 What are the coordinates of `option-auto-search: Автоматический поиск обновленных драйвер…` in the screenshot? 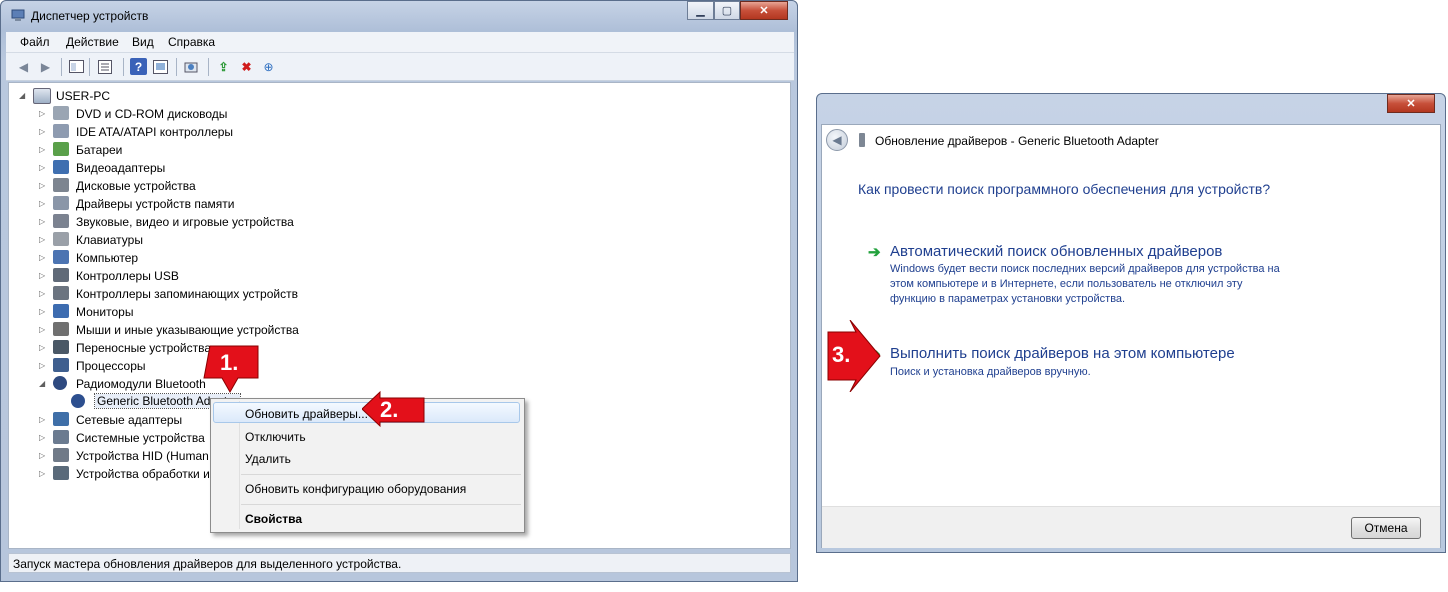 It's located at (1056, 251).